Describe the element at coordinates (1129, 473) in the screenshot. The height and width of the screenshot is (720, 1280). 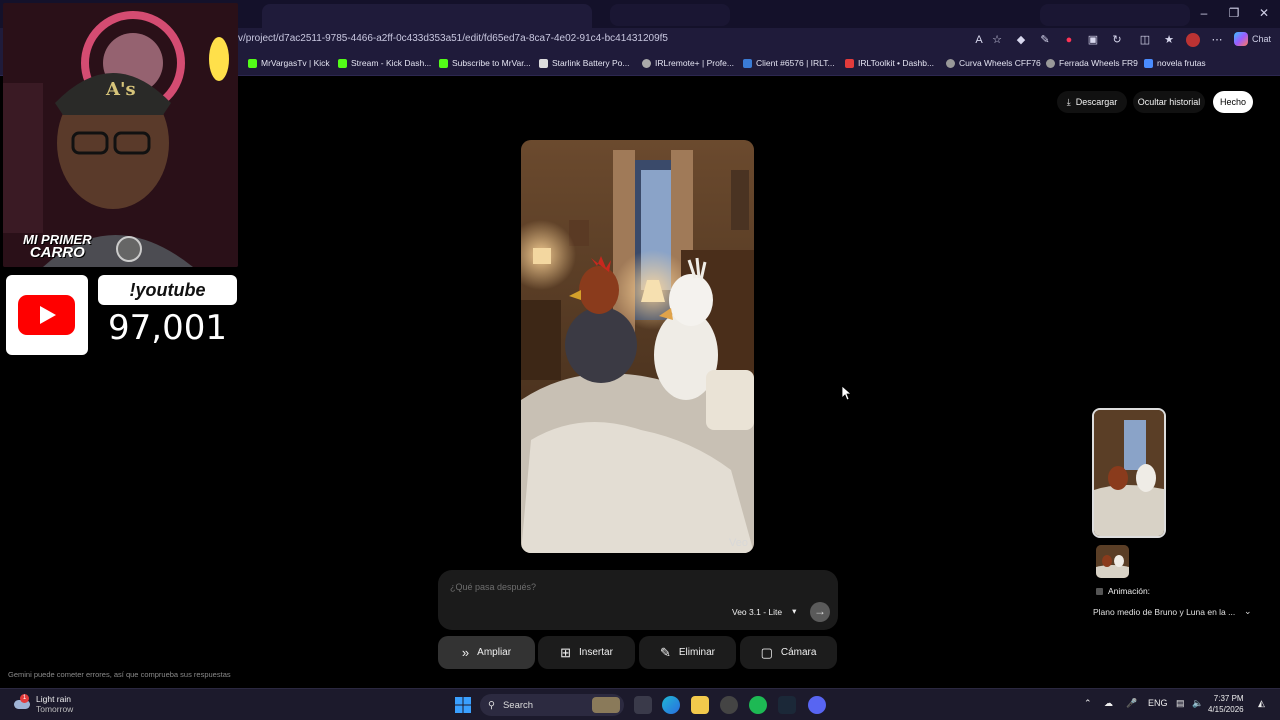
I see `history-thumbnail-selected` at that location.